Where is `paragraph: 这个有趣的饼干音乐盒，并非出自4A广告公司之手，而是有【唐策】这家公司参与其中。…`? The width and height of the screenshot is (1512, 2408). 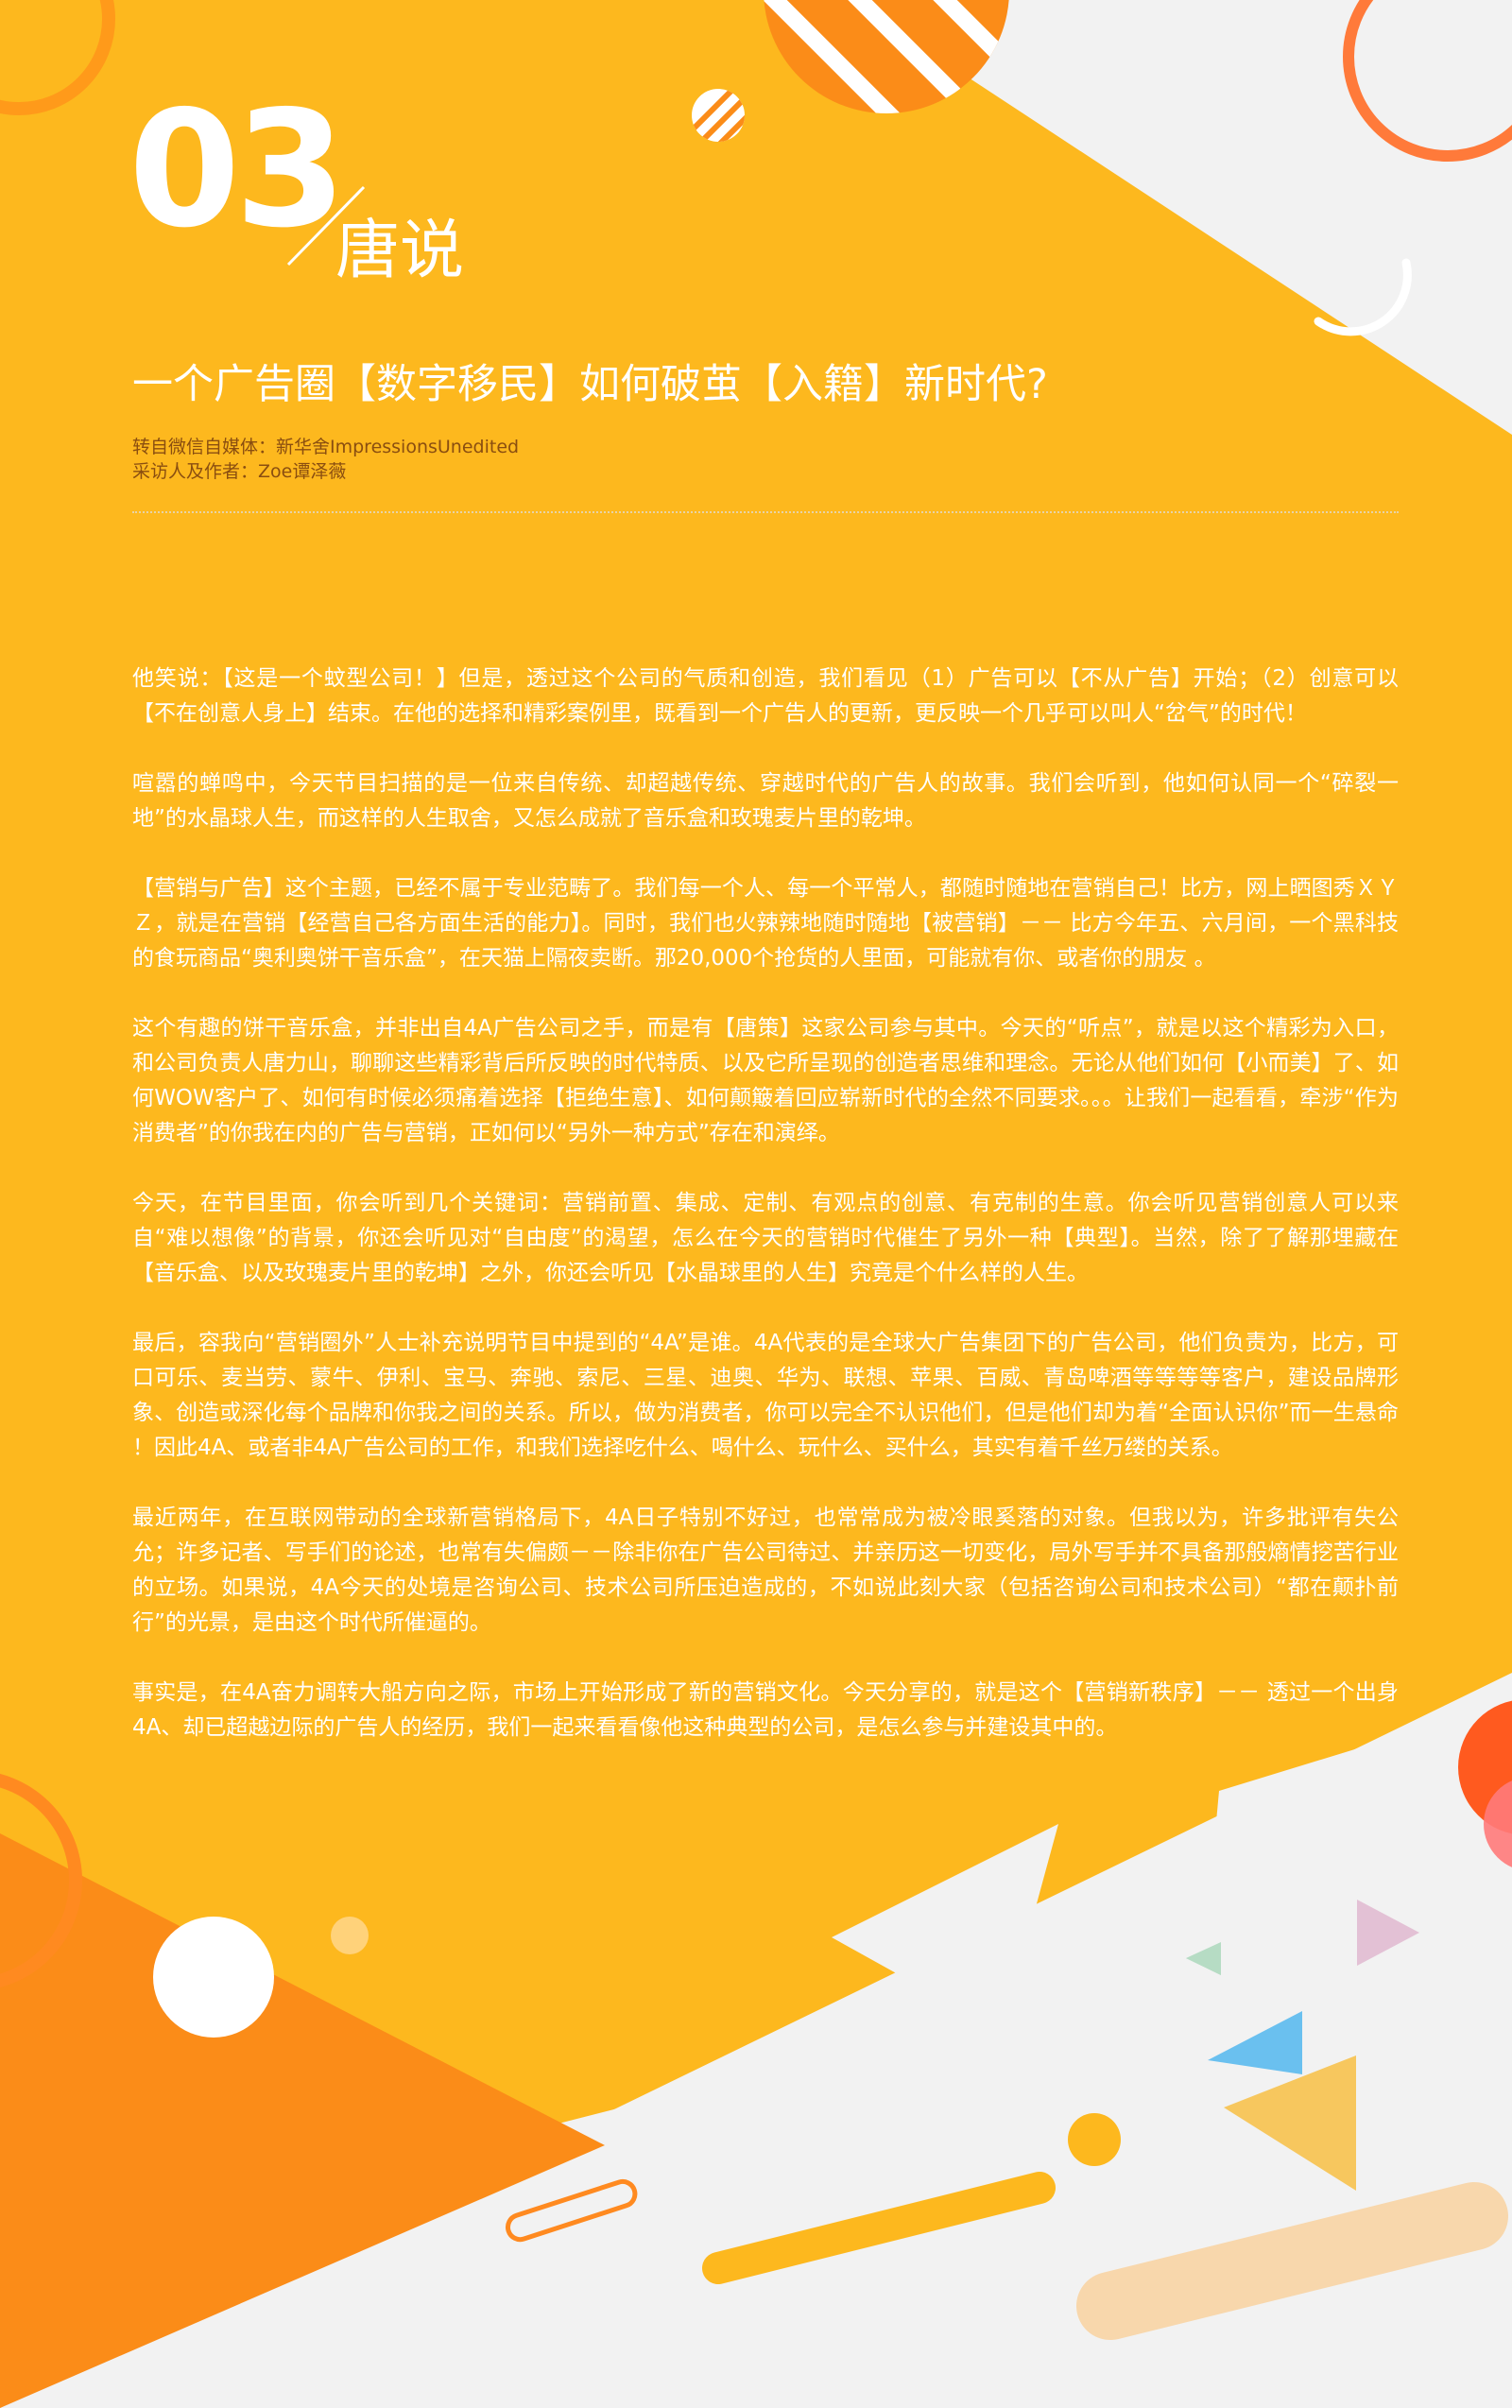 paragraph: 这个有趣的饼干音乐盒，并非出自4A广告公司之手，而是有【唐策】这家公司参与其中。… is located at coordinates (765, 1081).